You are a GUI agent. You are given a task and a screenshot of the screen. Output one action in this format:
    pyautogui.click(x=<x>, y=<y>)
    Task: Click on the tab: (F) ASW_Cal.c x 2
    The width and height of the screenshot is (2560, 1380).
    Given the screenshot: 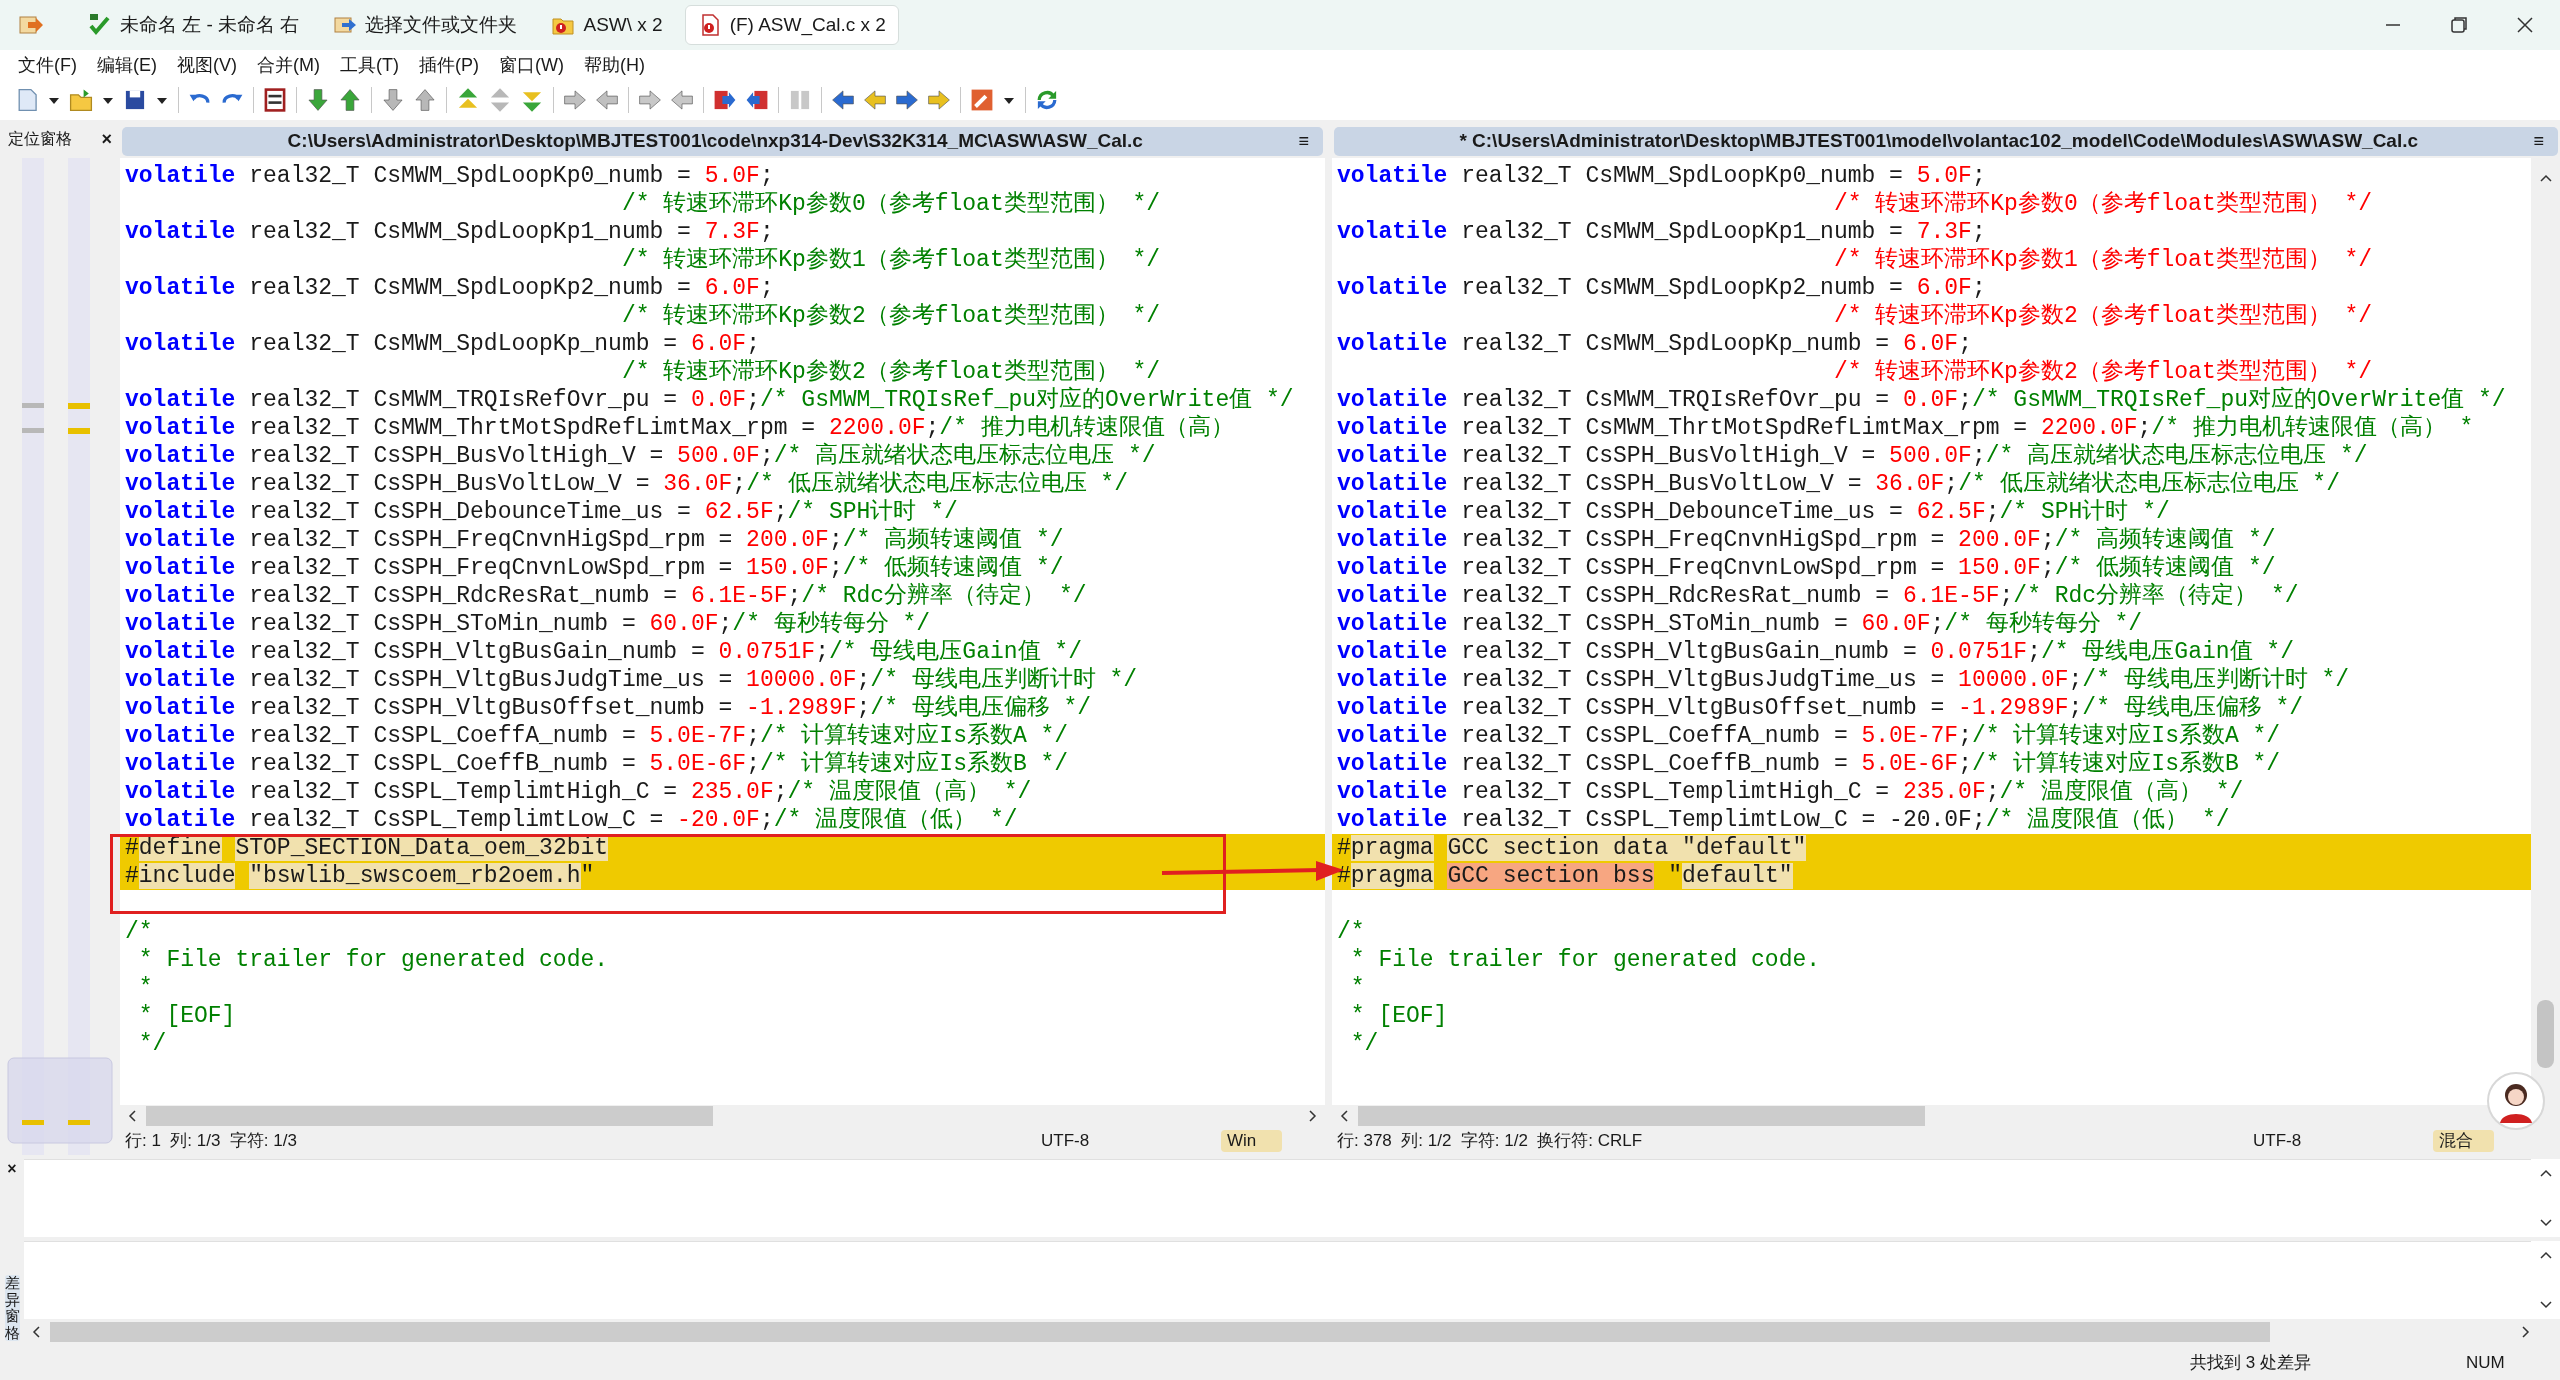 What is the action you would take?
    pyautogui.click(x=791, y=25)
    